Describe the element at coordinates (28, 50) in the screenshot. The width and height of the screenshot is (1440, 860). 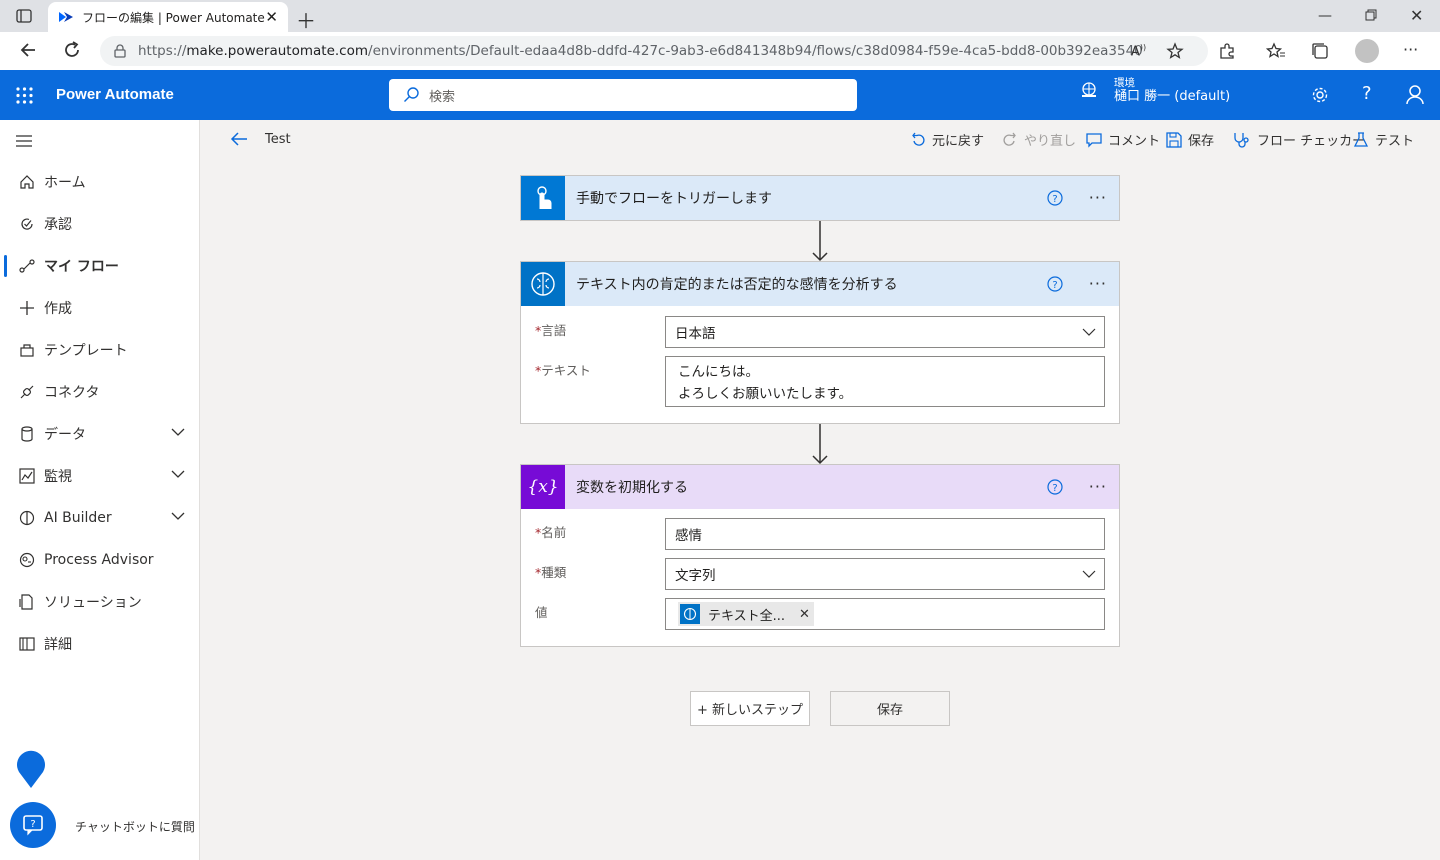
I see `back-icon` at that location.